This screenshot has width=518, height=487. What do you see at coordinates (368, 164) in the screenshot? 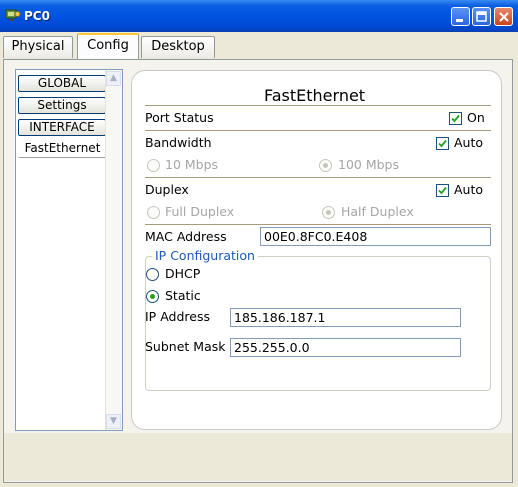
I see `bandwidth-100-label: 100 Mbps` at bounding box center [368, 164].